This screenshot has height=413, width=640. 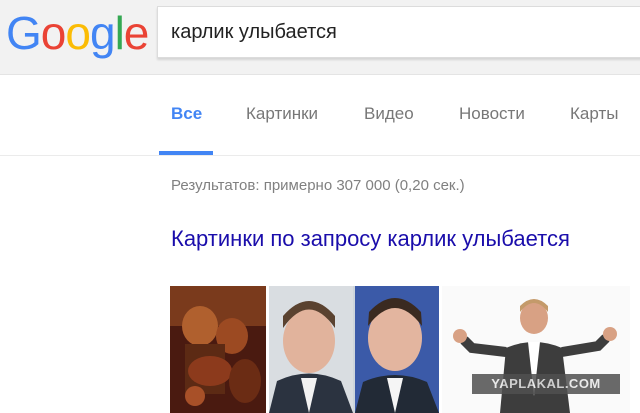 I want to click on logo-letter-l: l, so click(x=119, y=33).